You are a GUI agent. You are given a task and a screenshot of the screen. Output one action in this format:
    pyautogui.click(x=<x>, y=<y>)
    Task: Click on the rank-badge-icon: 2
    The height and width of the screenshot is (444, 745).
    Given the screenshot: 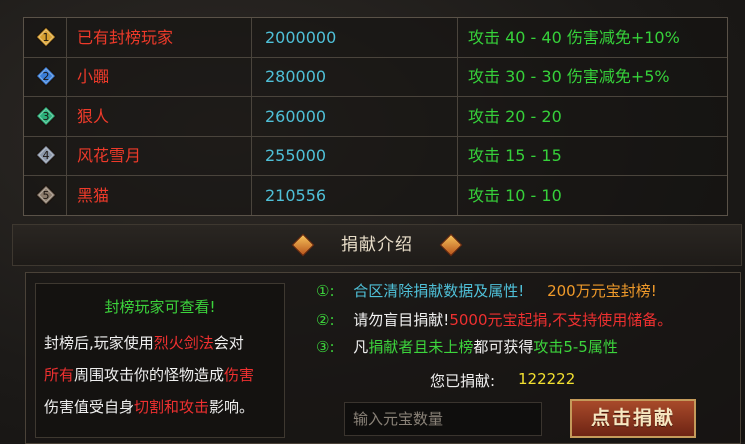 What is the action you would take?
    pyautogui.click(x=46, y=76)
    